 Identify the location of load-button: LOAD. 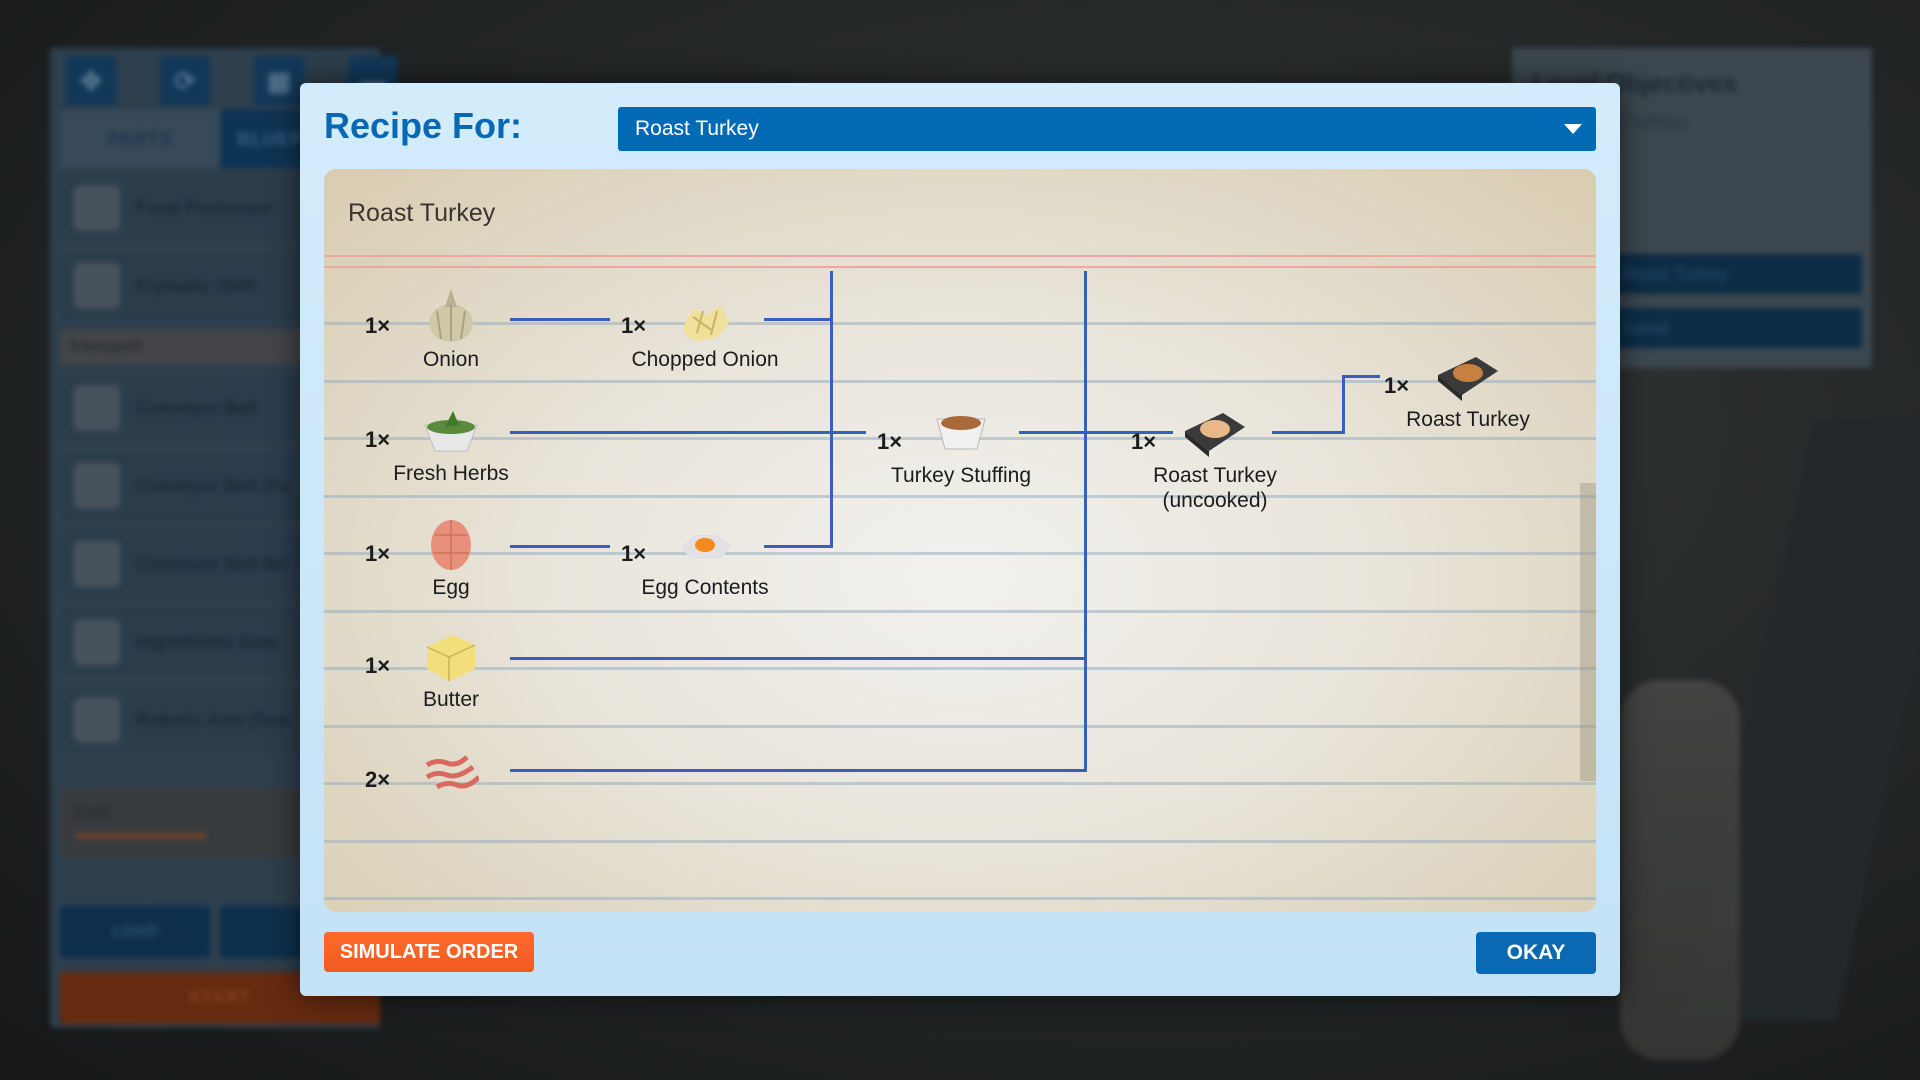
(135, 932).